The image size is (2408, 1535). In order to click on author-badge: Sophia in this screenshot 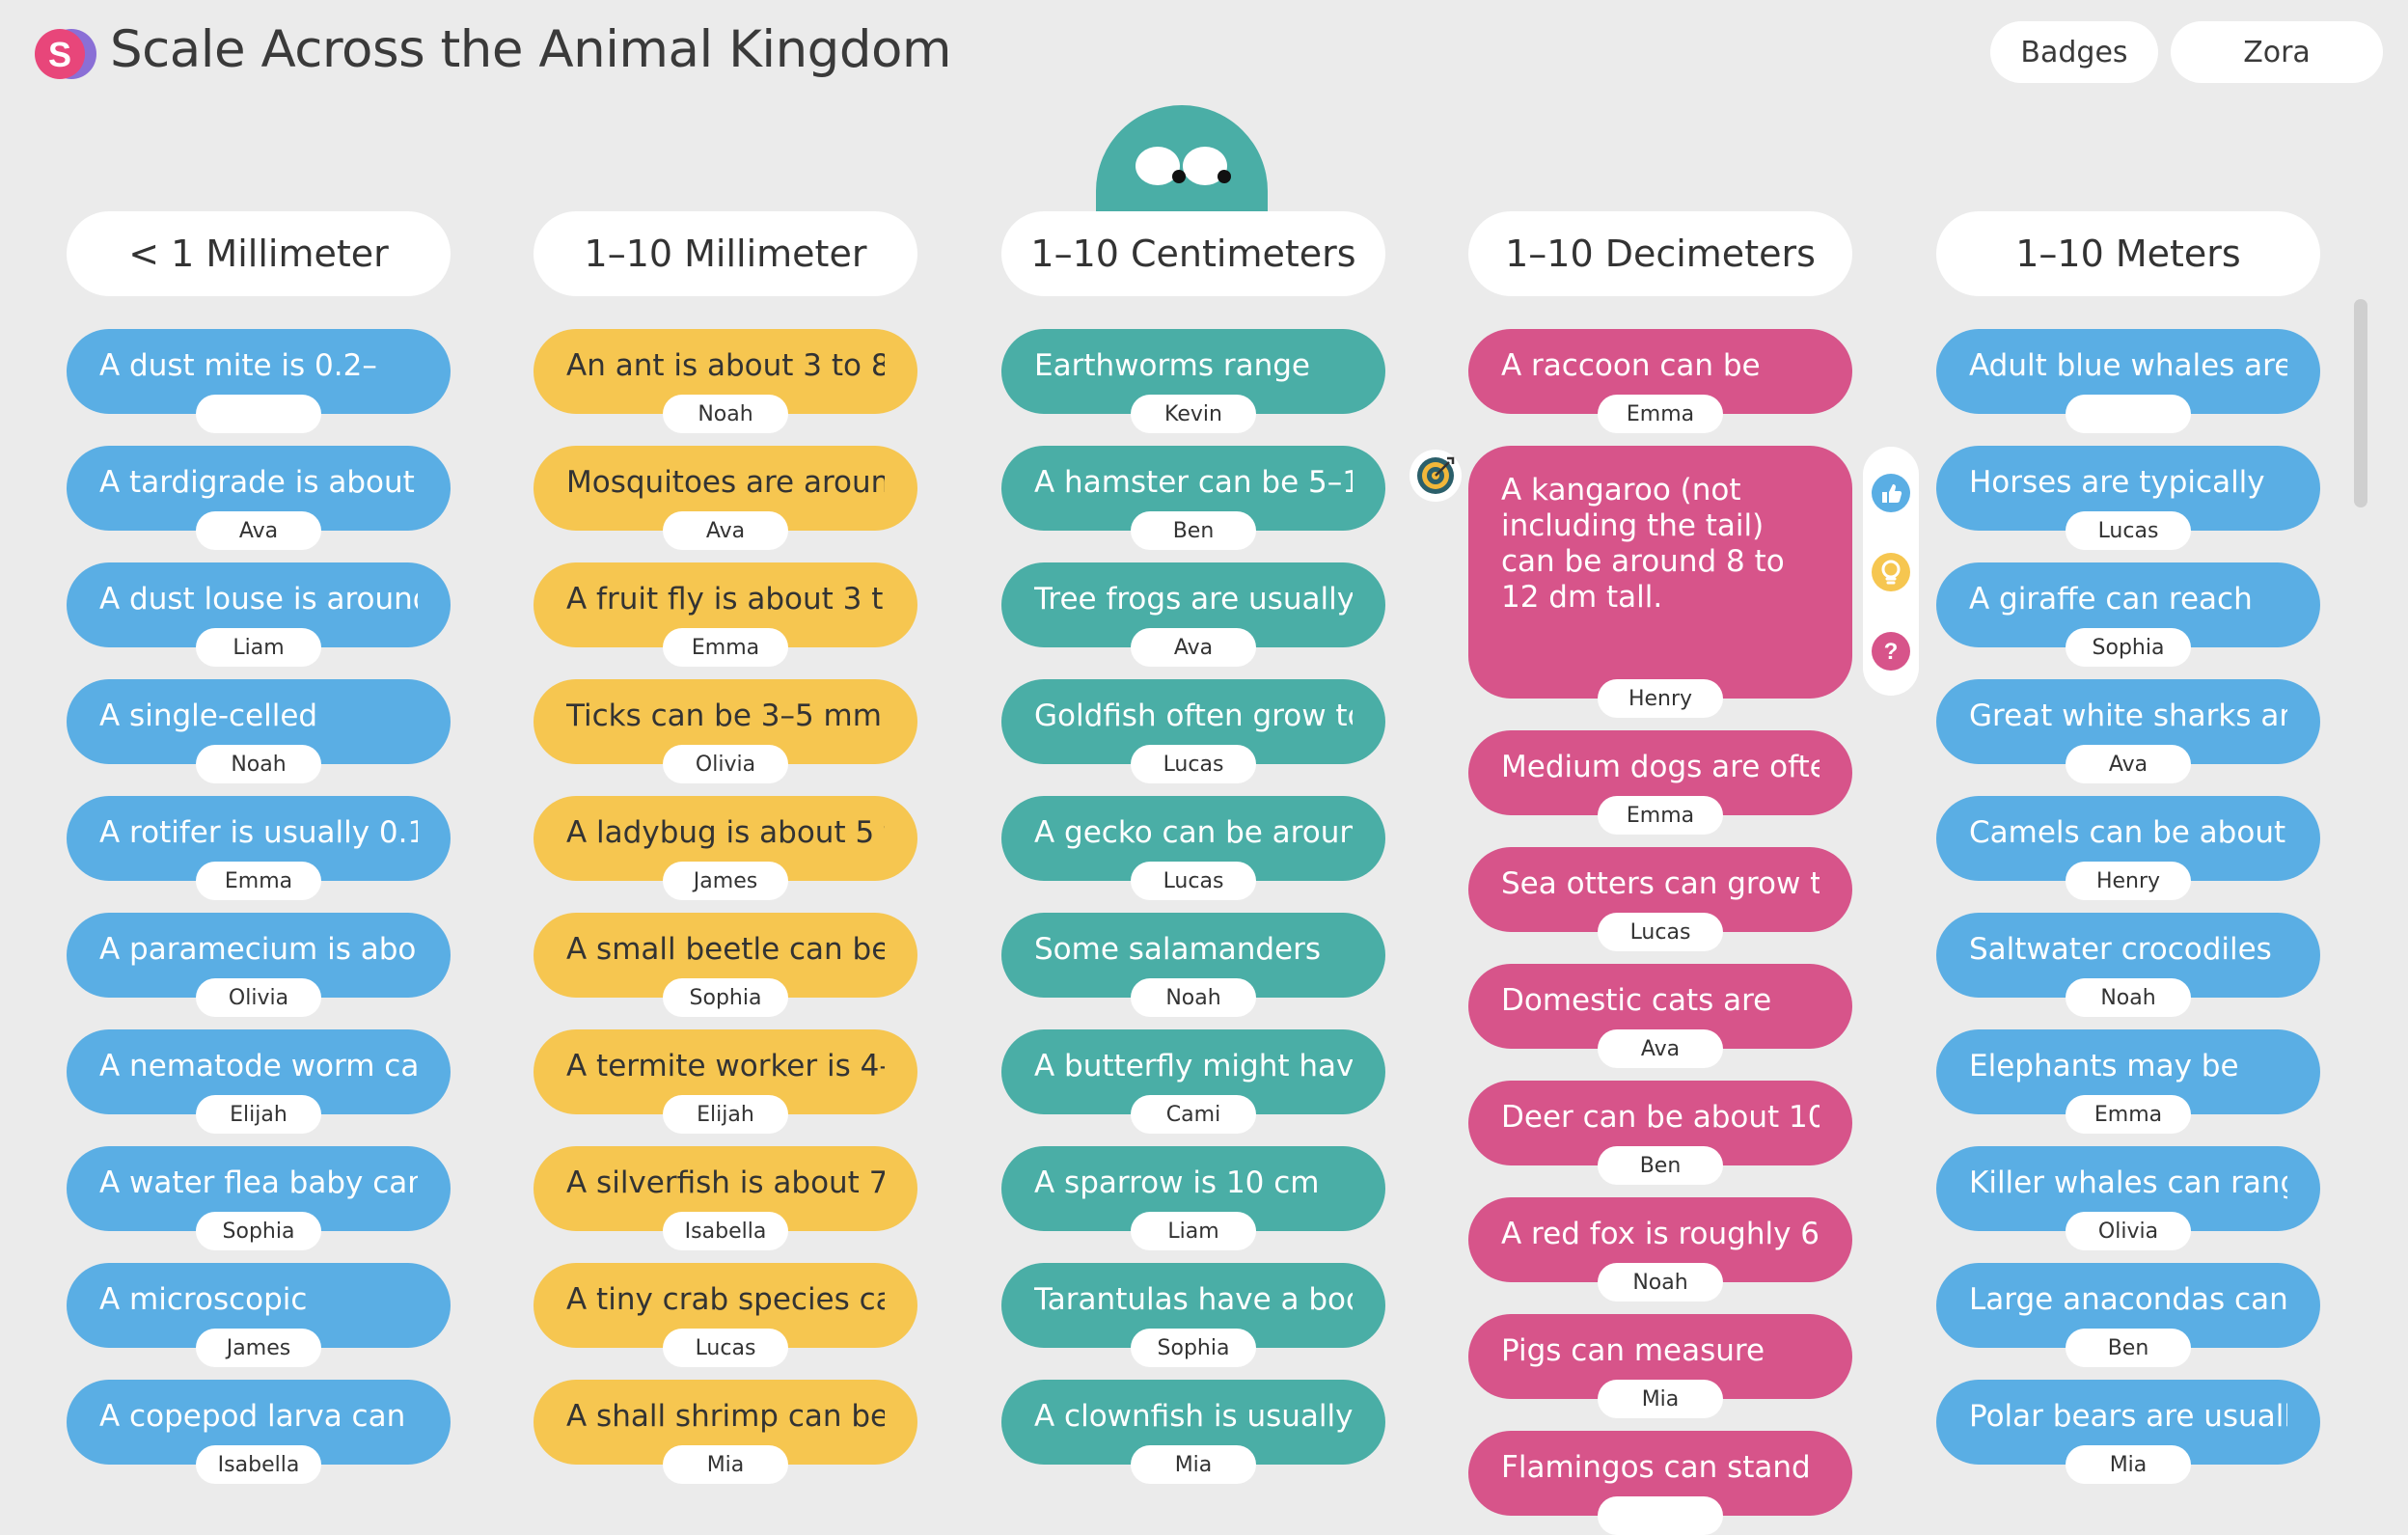, I will do `click(258, 1231)`.